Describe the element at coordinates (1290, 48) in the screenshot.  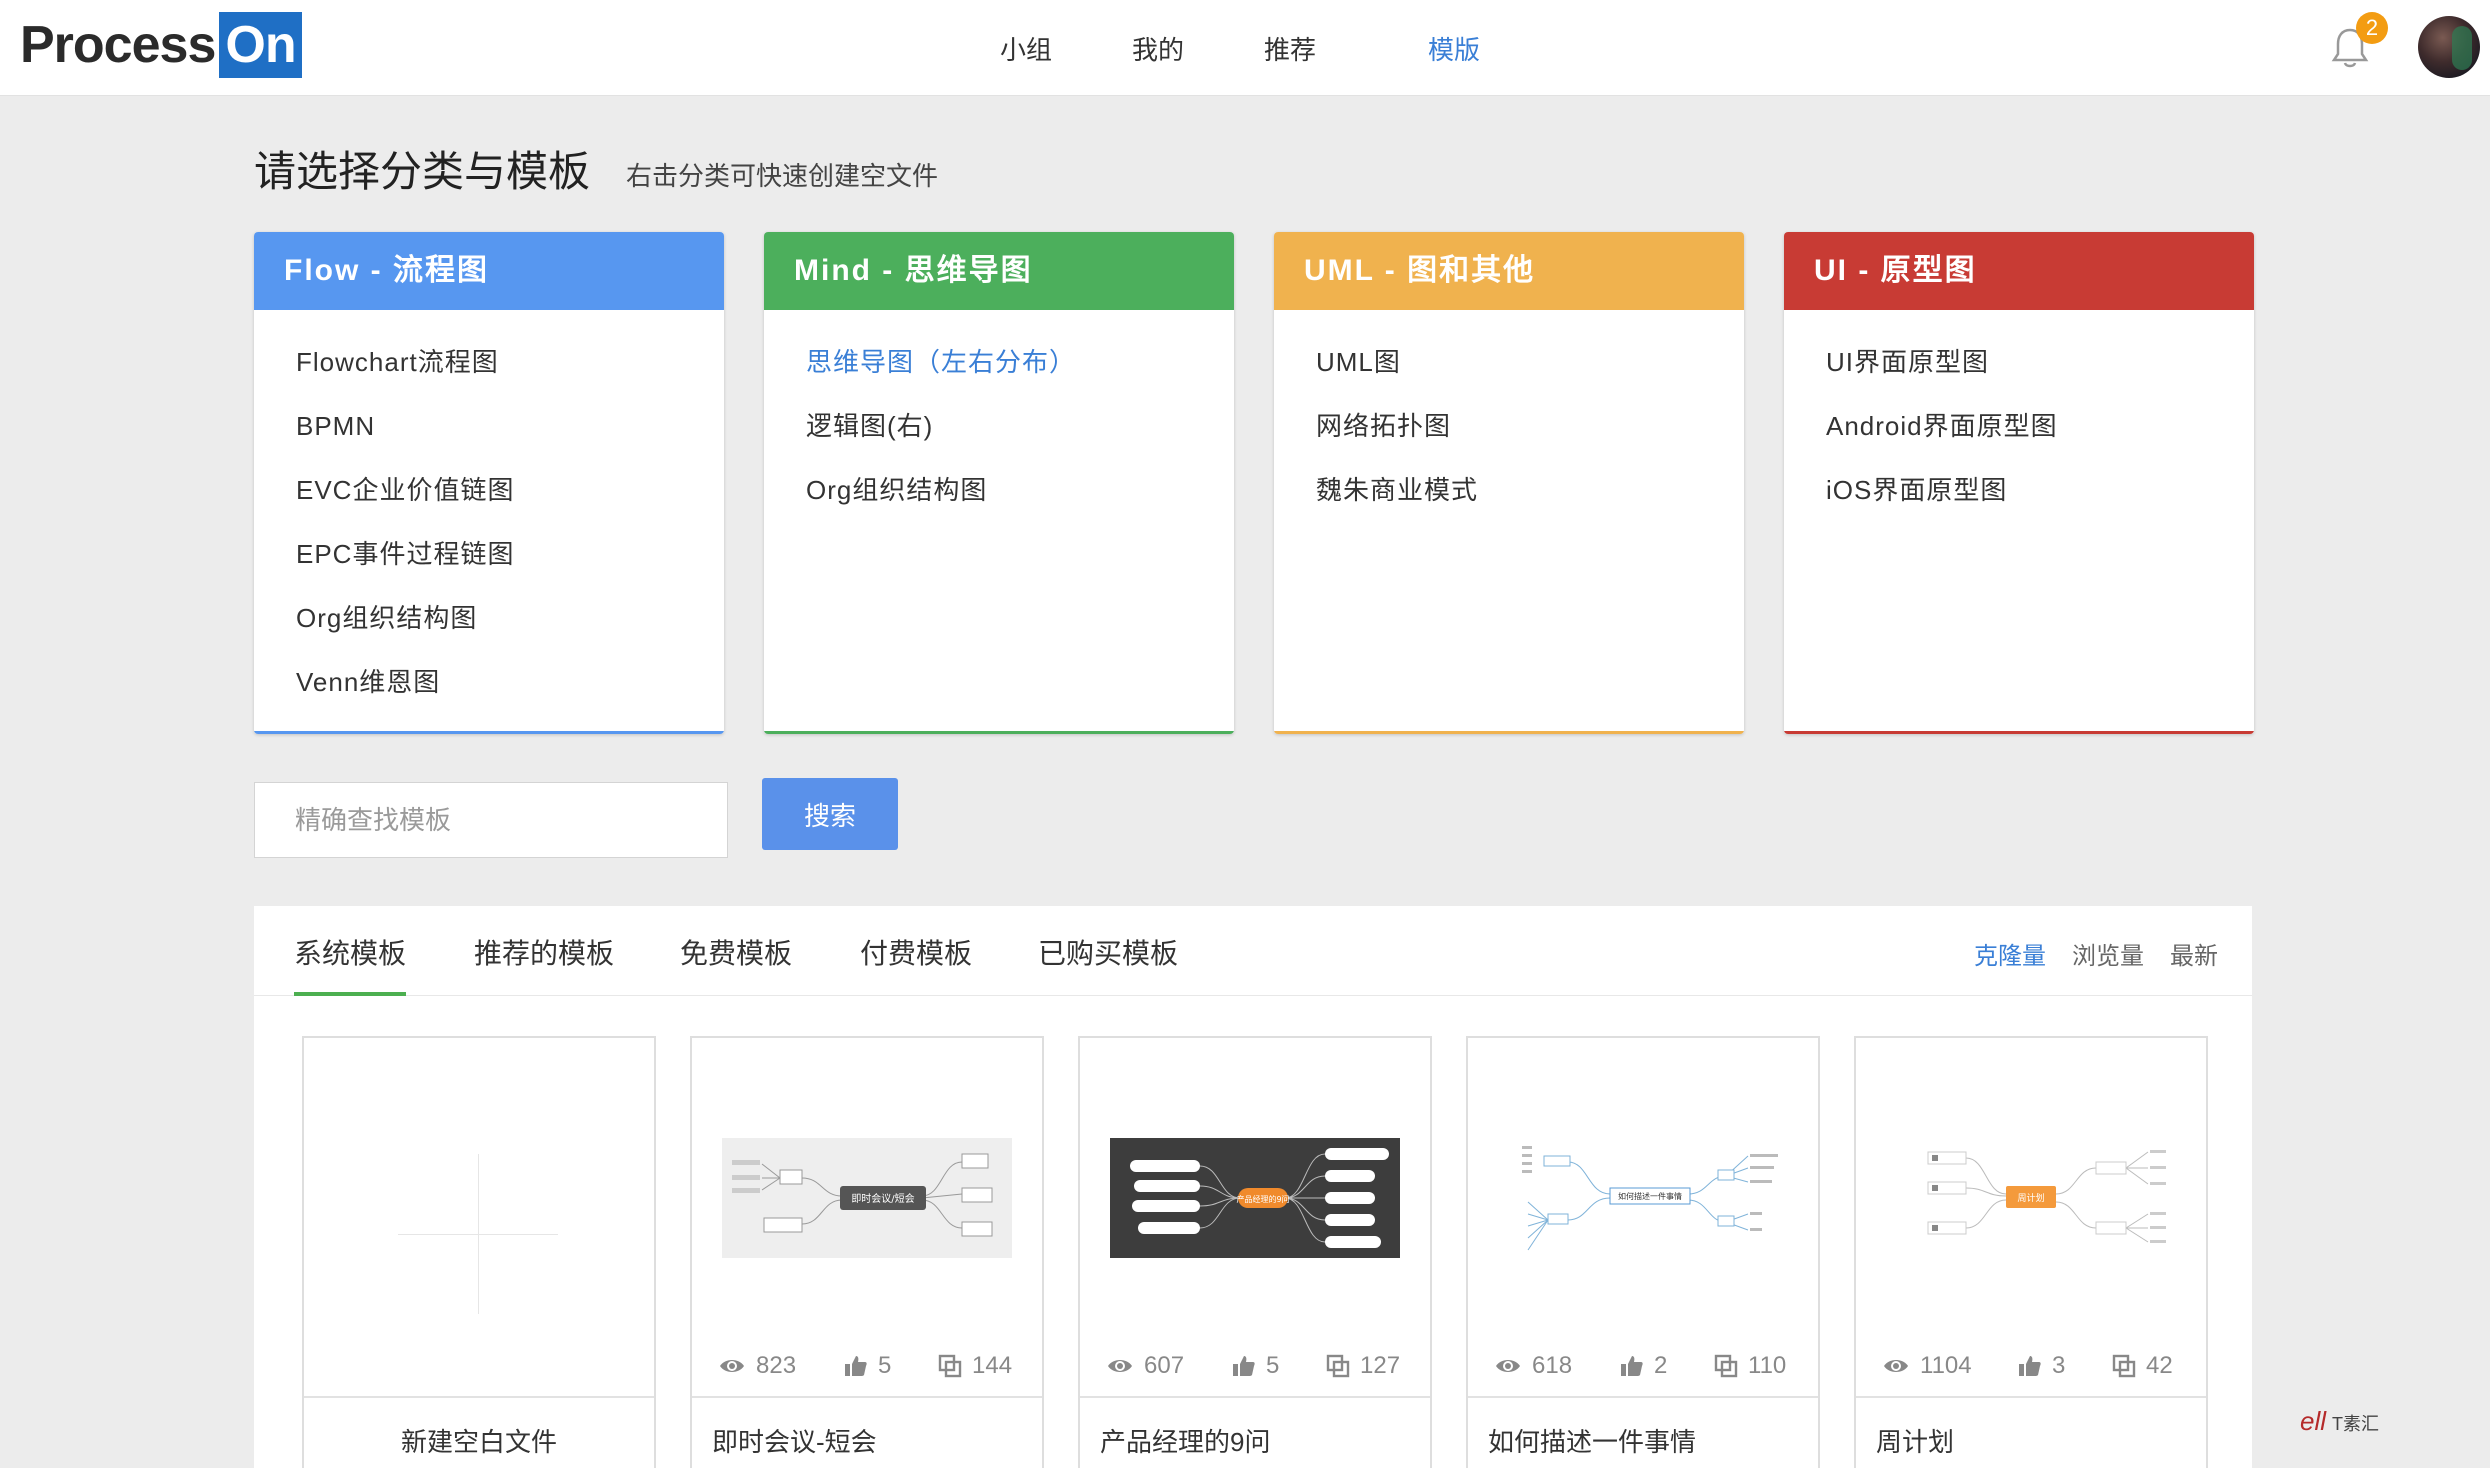
I see `nav-item-recommend: 推荐` at that location.